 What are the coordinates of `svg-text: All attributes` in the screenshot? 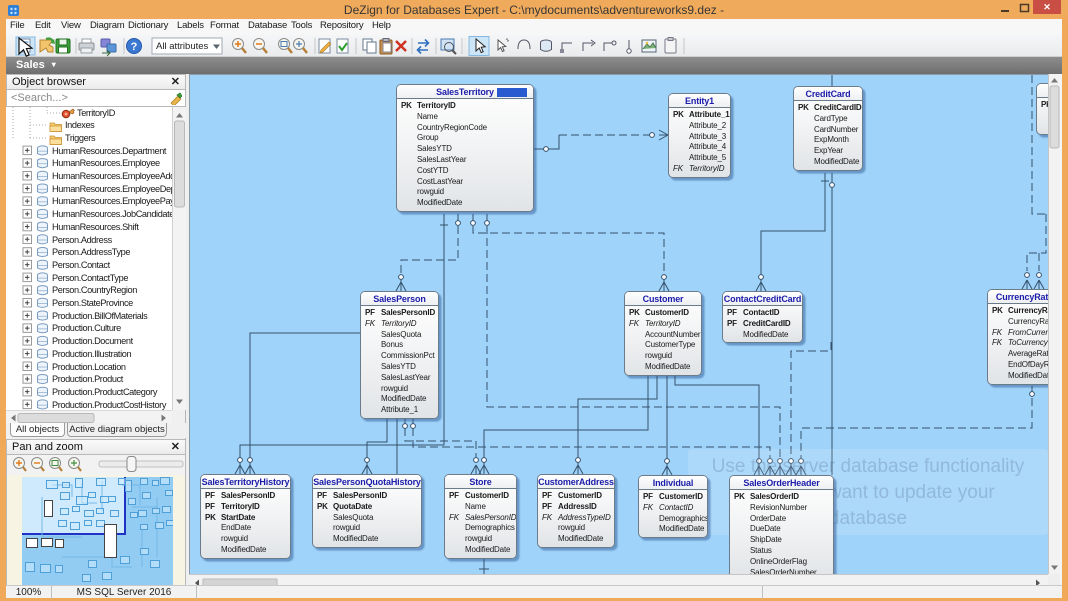 It's located at (182, 46).